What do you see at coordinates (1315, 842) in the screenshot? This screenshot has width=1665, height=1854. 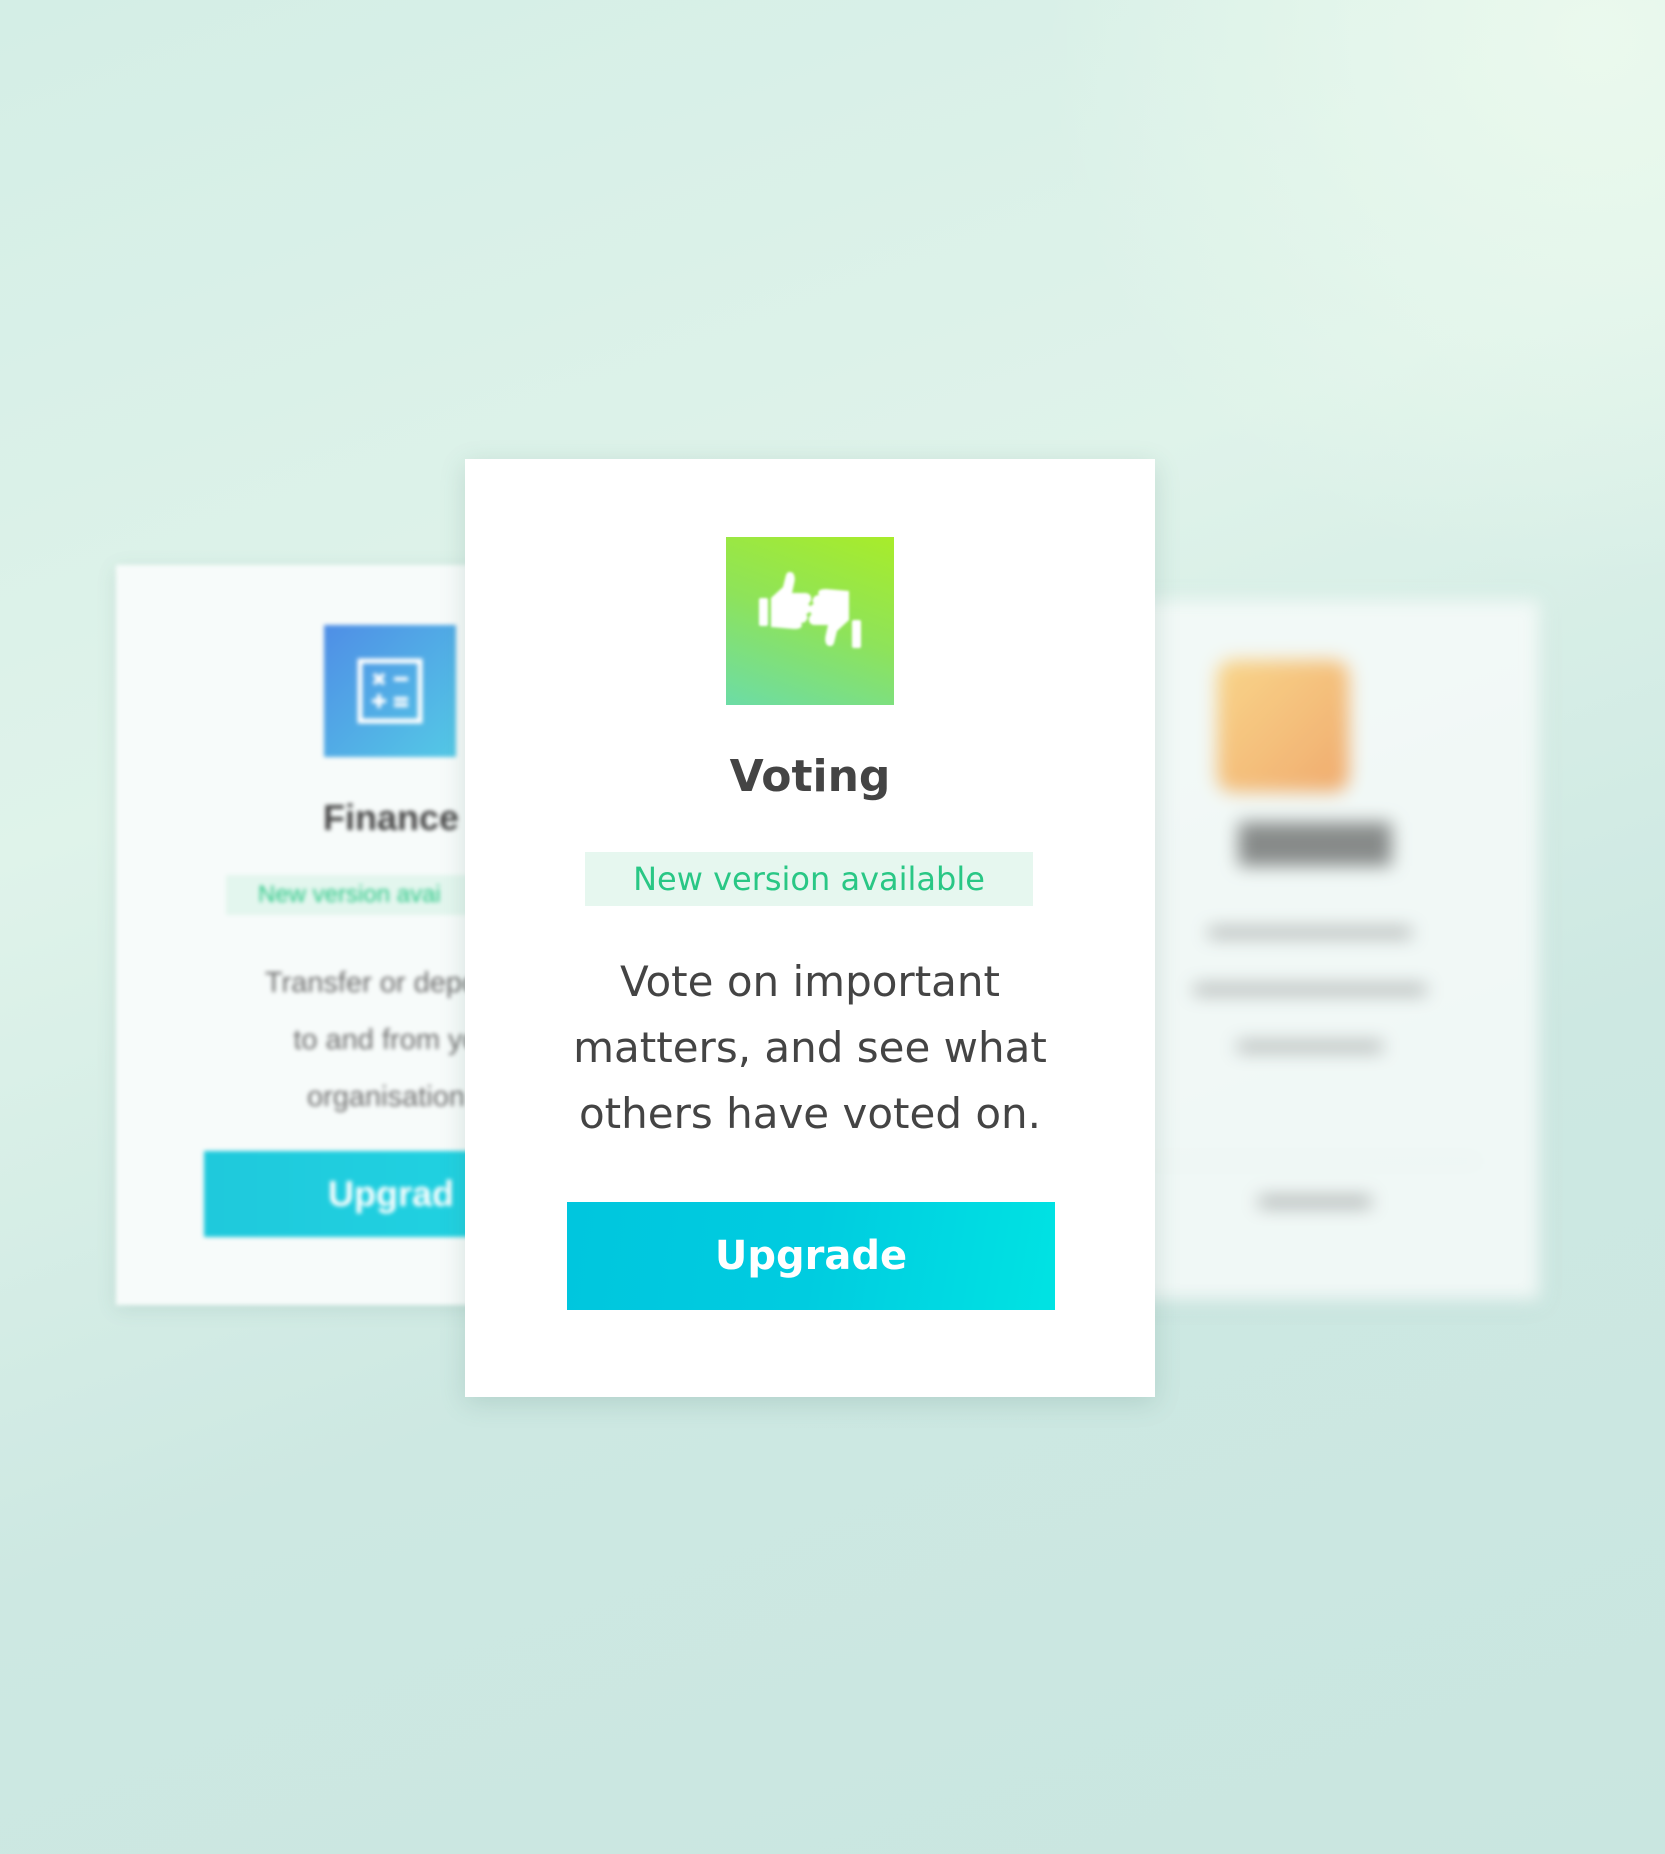 I see `card-title-blurred: ██████` at bounding box center [1315, 842].